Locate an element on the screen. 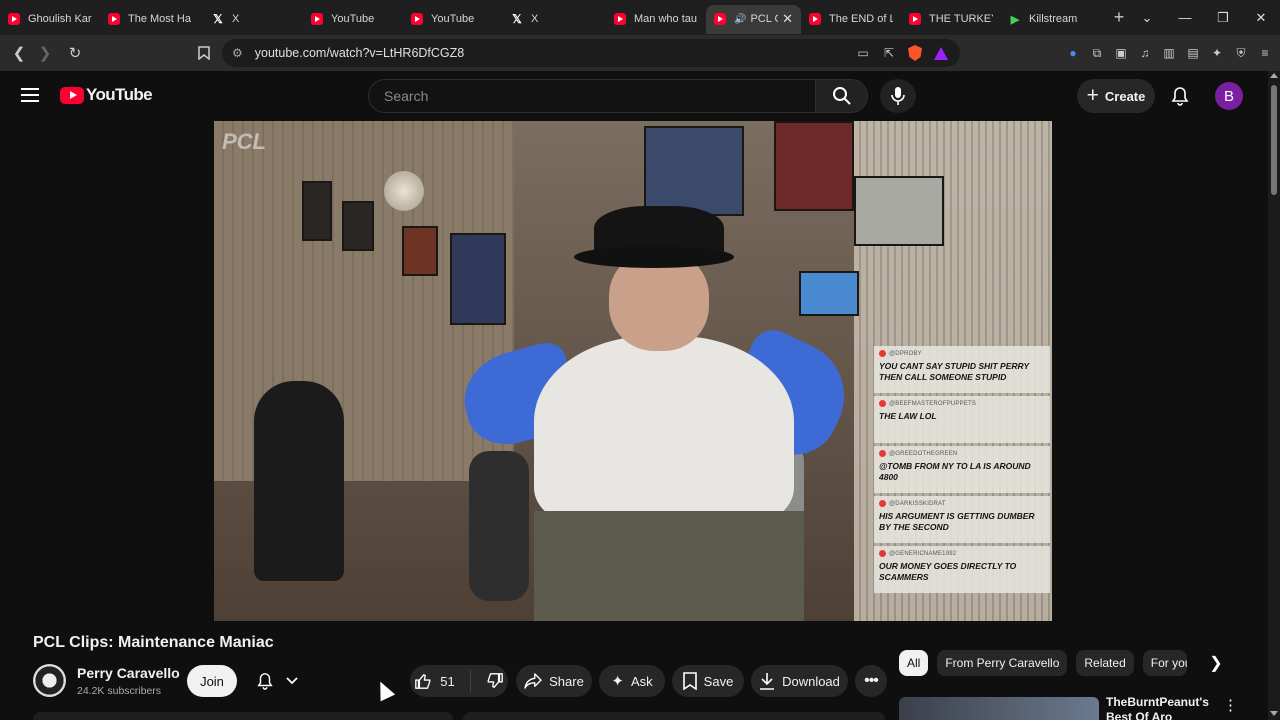  chip-for-you: For you is located at coordinates (1164, 663).